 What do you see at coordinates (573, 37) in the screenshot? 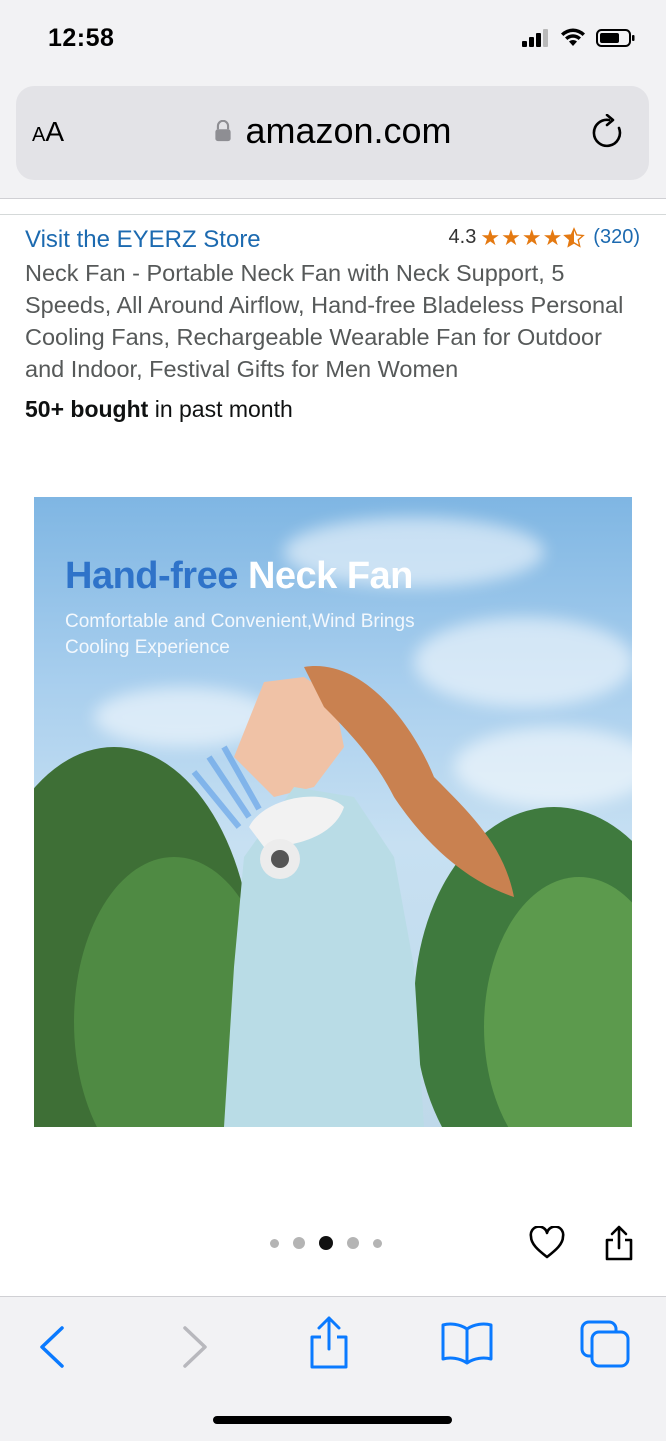
I see `wifi-icon` at bounding box center [573, 37].